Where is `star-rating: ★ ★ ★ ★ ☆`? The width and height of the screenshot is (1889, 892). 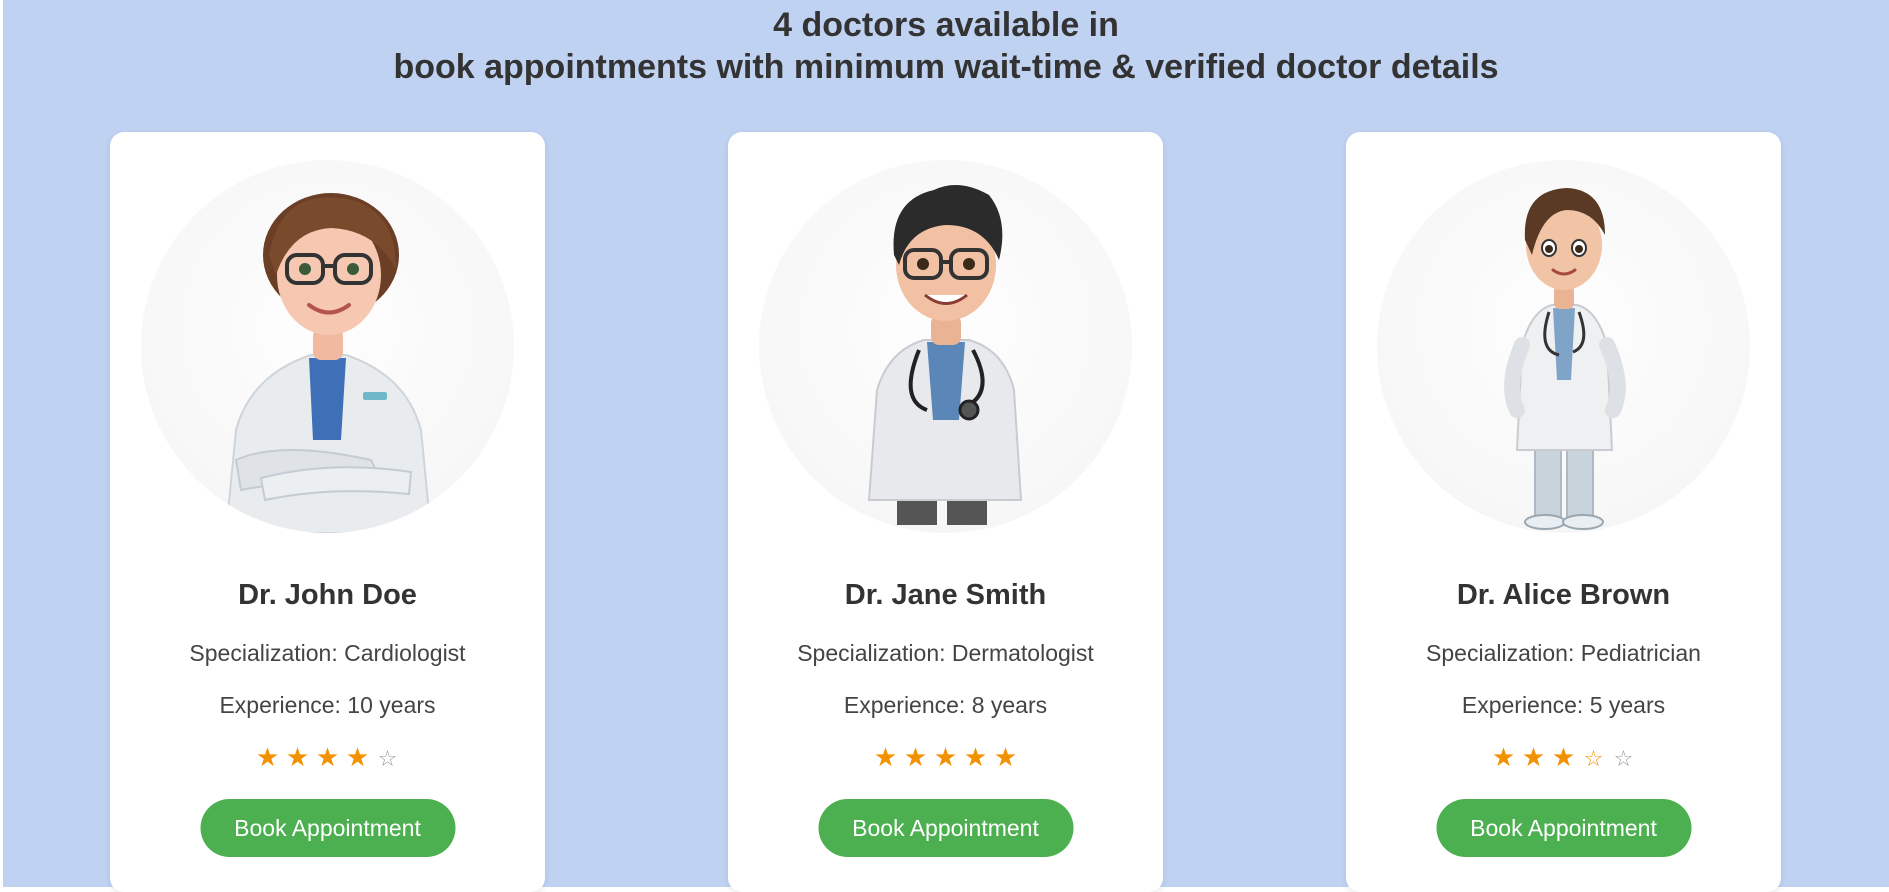
star-rating: ★ ★ ★ ★ ☆ is located at coordinates (327, 757).